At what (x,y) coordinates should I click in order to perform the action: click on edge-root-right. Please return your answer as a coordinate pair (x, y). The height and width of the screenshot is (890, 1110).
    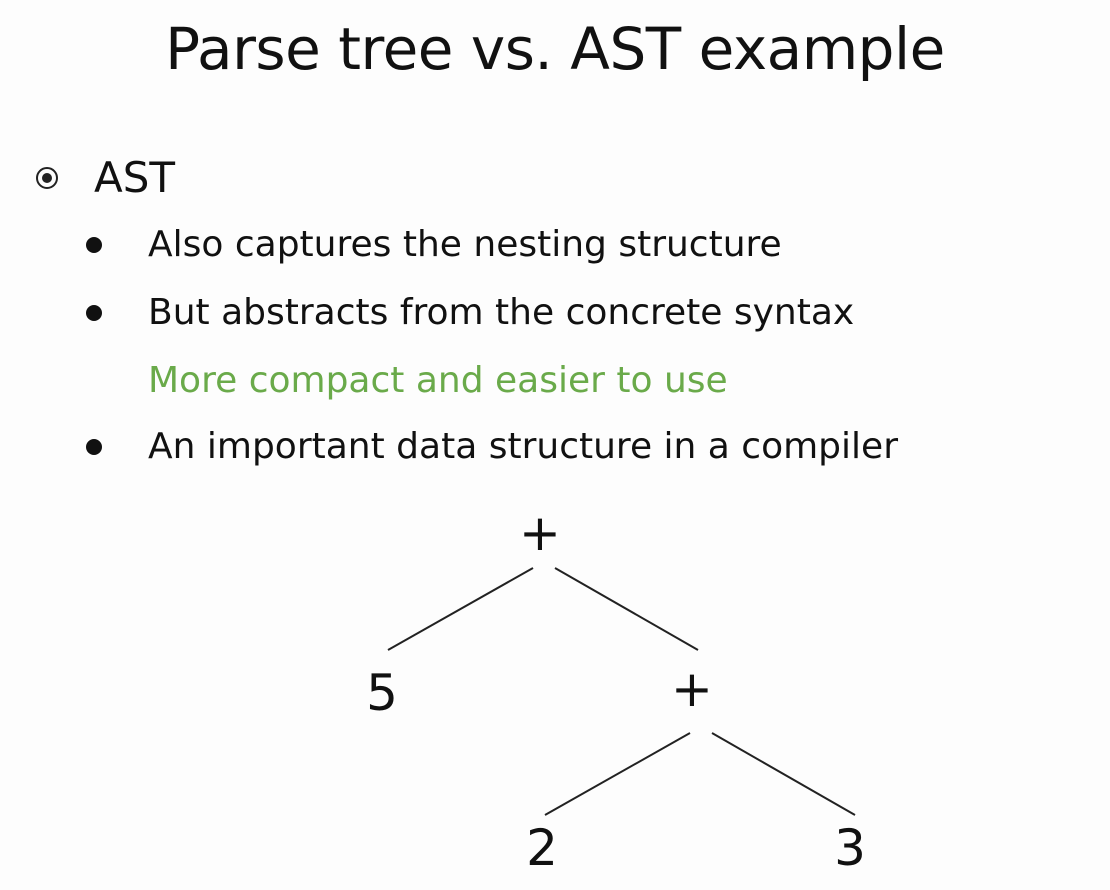
    Looking at the image, I should click on (626, 609).